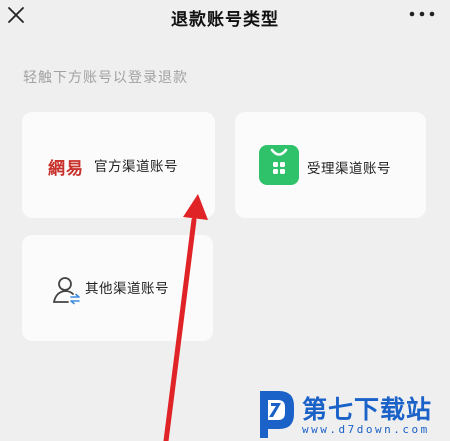  I want to click on d7down-logo, so click(277, 414).